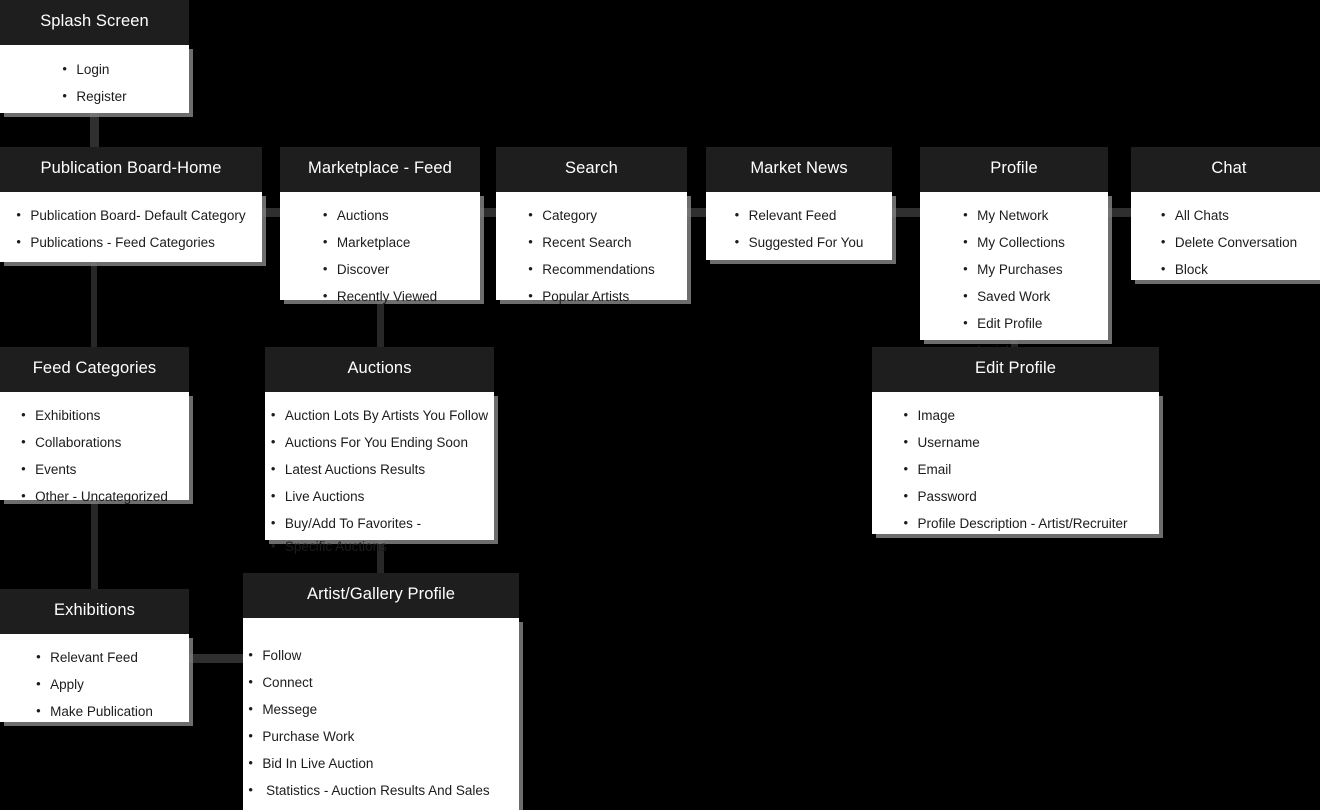 This screenshot has height=810, width=1320. I want to click on list-item: Recently Viewed, so click(380, 296).